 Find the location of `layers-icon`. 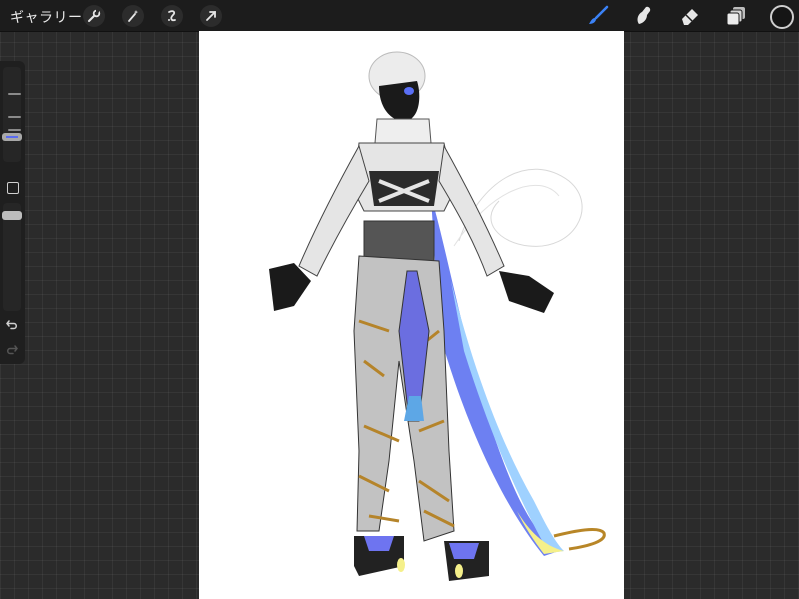

layers-icon is located at coordinates (736, 16).